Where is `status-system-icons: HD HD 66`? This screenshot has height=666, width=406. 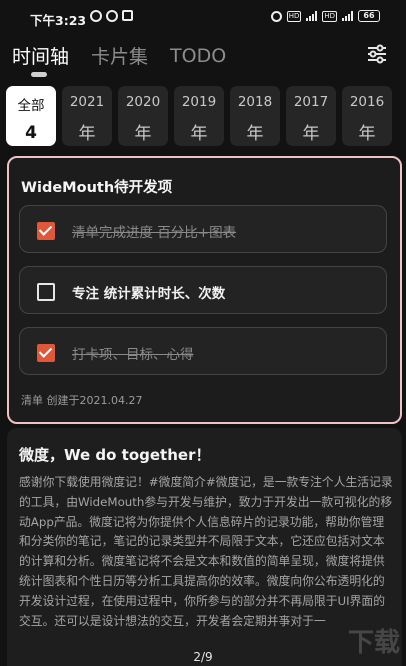
status-system-icons: HD HD 66 is located at coordinates (325, 16).